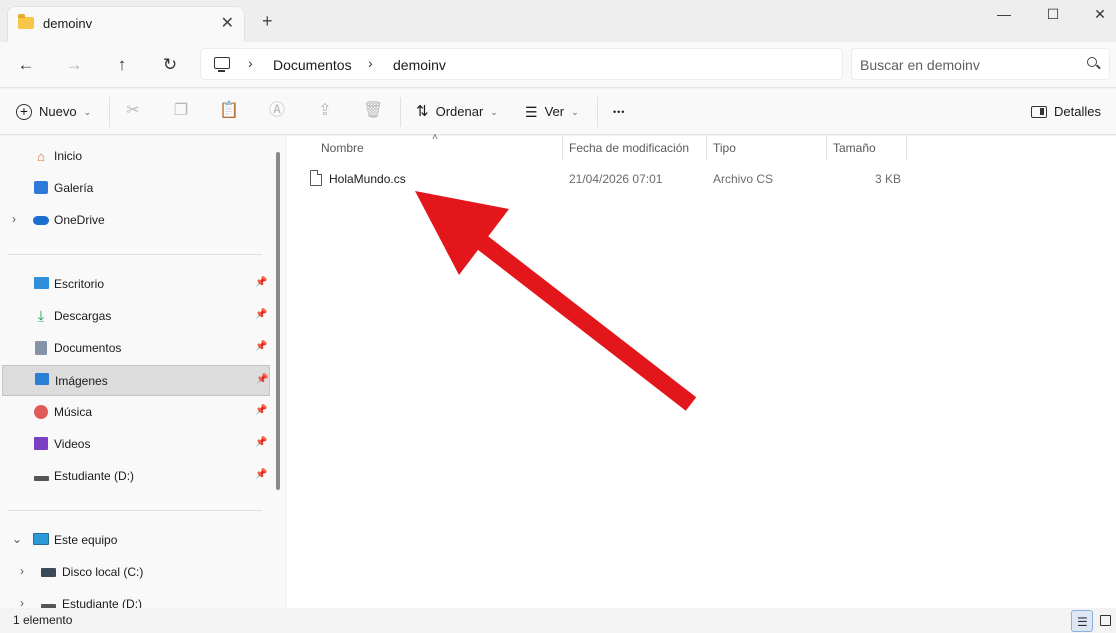 The width and height of the screenshot is (1116, 633). Describe the element at coordinates (41, 156) in the screenshot. I see `home-icon: ⌂` at that location.